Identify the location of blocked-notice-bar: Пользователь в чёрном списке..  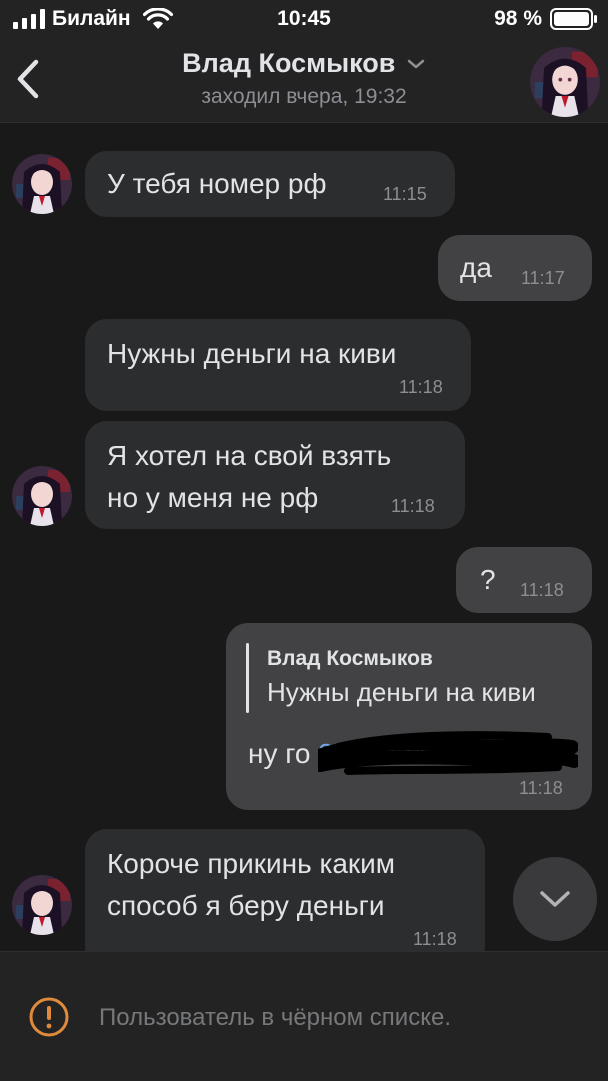
(304, 1016).